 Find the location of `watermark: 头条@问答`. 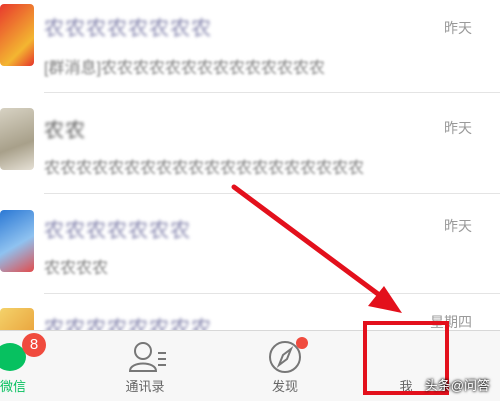

watermark: 头条@问答 is located at coordinates (457, 385).